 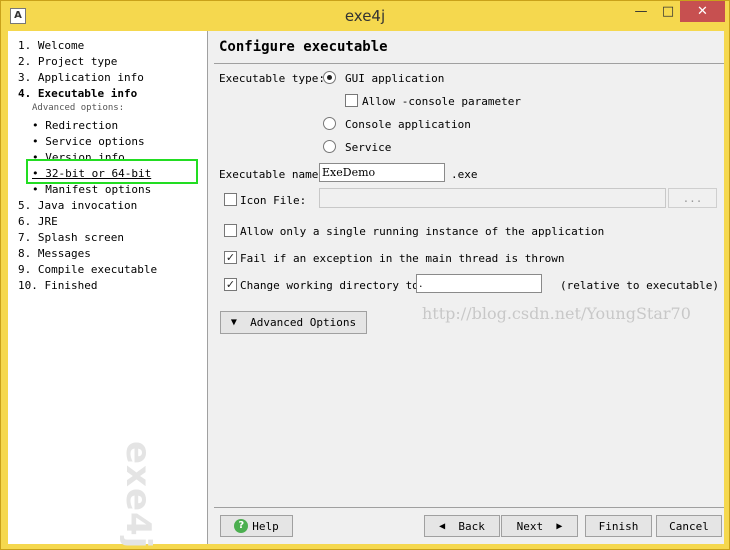 I want to click on allow-console-checkbox, so click(x=351, y=100).